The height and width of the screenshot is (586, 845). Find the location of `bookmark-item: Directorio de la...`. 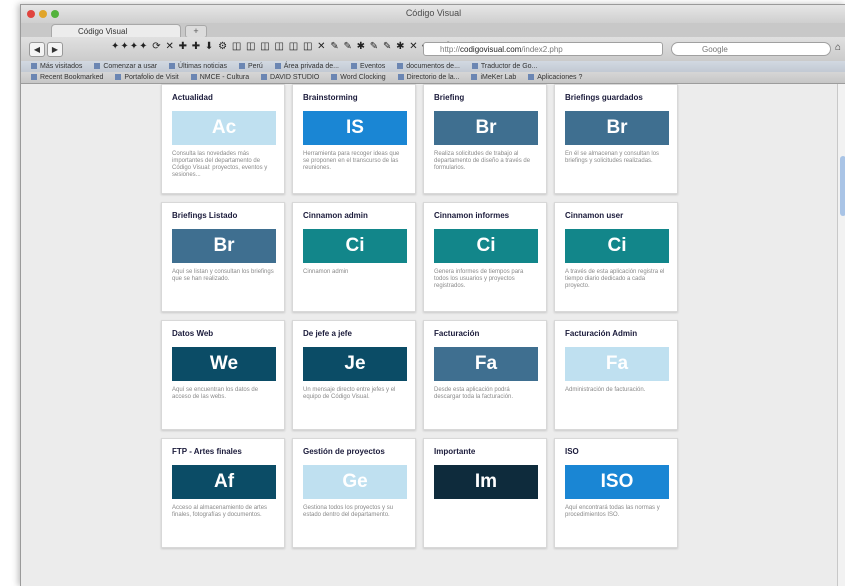

bookmark-item: Directorio de la... is located at coordinates (428, 77).